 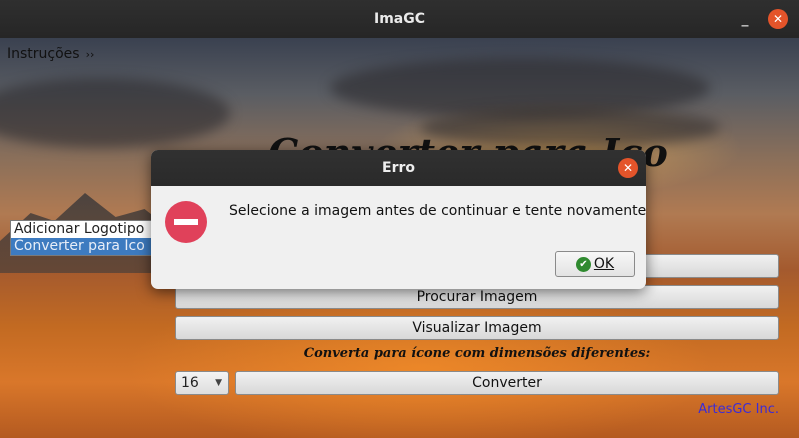 What do you see at coordinates (90, 54) in the screenshot?
I see `menu-arrow-icon: ››` at bounding box center [90, 54].